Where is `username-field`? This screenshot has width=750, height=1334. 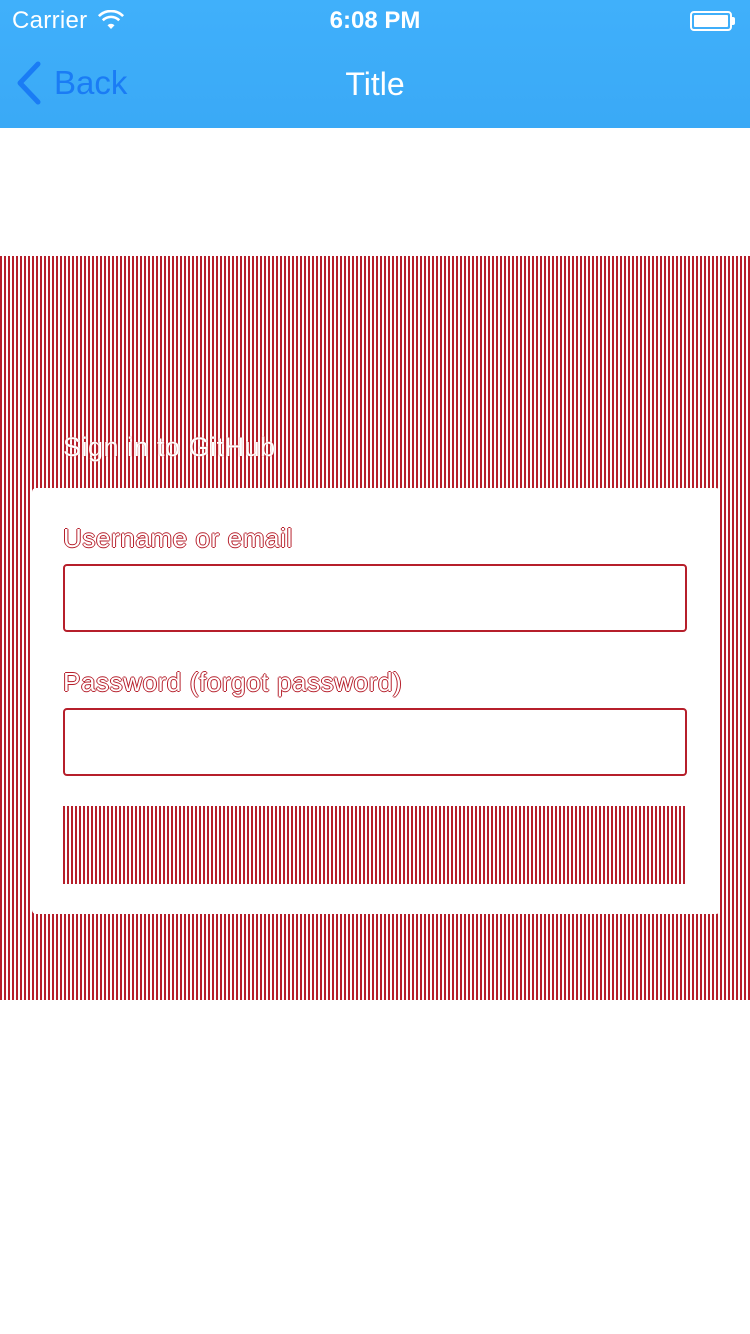 username-field is located at coordinates (375, 598).